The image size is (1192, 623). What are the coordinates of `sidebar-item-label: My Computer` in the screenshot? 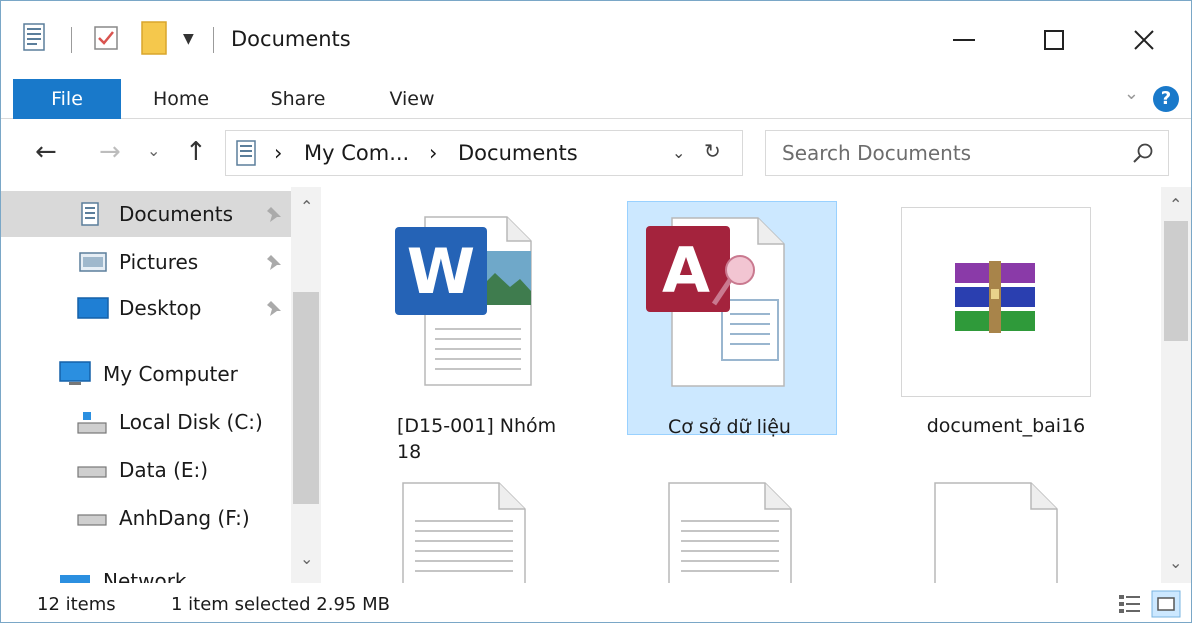 It's located at (170, 374).